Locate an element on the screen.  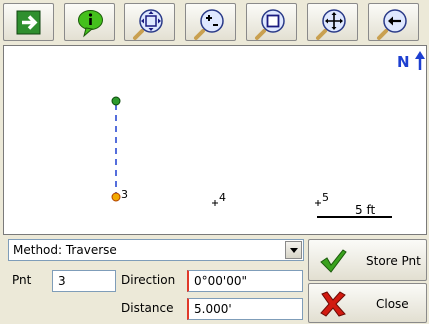
close-button: Close is located at coordinates (367, 303).